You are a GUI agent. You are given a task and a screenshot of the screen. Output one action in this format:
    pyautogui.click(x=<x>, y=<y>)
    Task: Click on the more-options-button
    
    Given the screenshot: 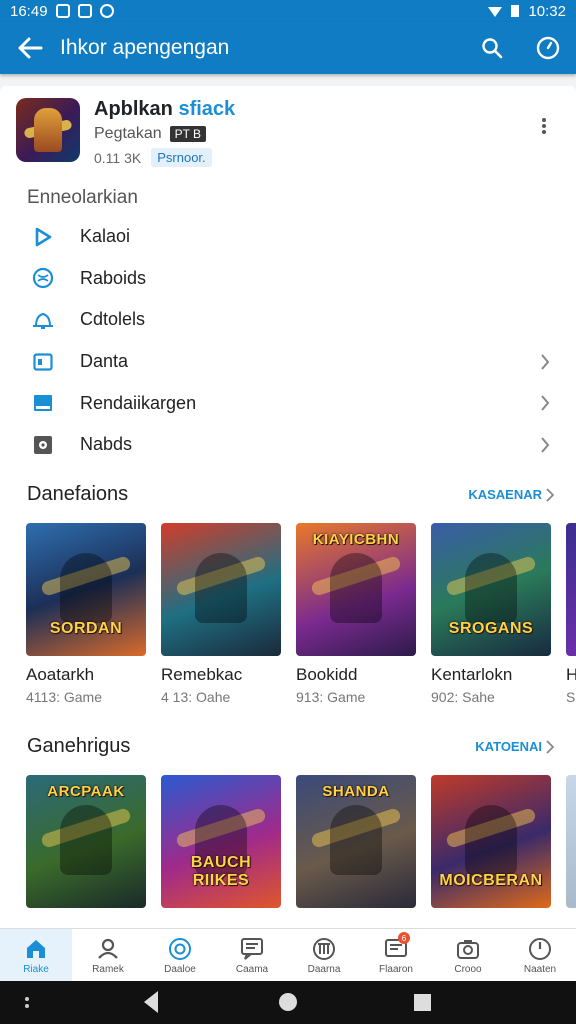 What is the action you would take?
    pyautogui.click(x=544, y=126)
    